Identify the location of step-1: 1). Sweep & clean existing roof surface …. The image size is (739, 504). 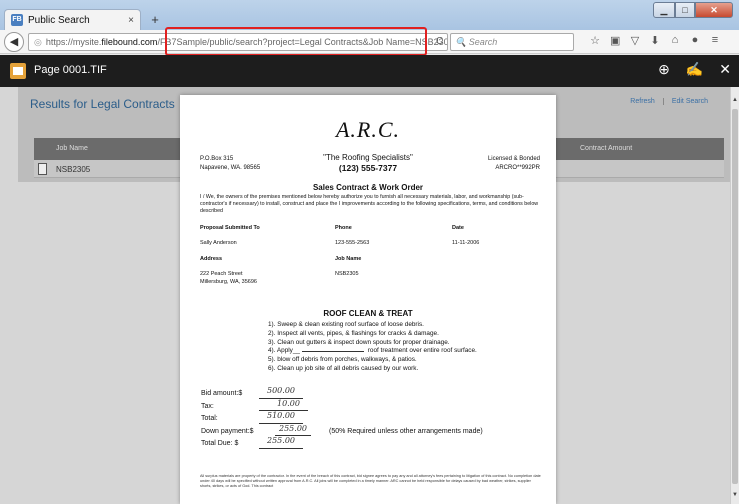
(346, 324).